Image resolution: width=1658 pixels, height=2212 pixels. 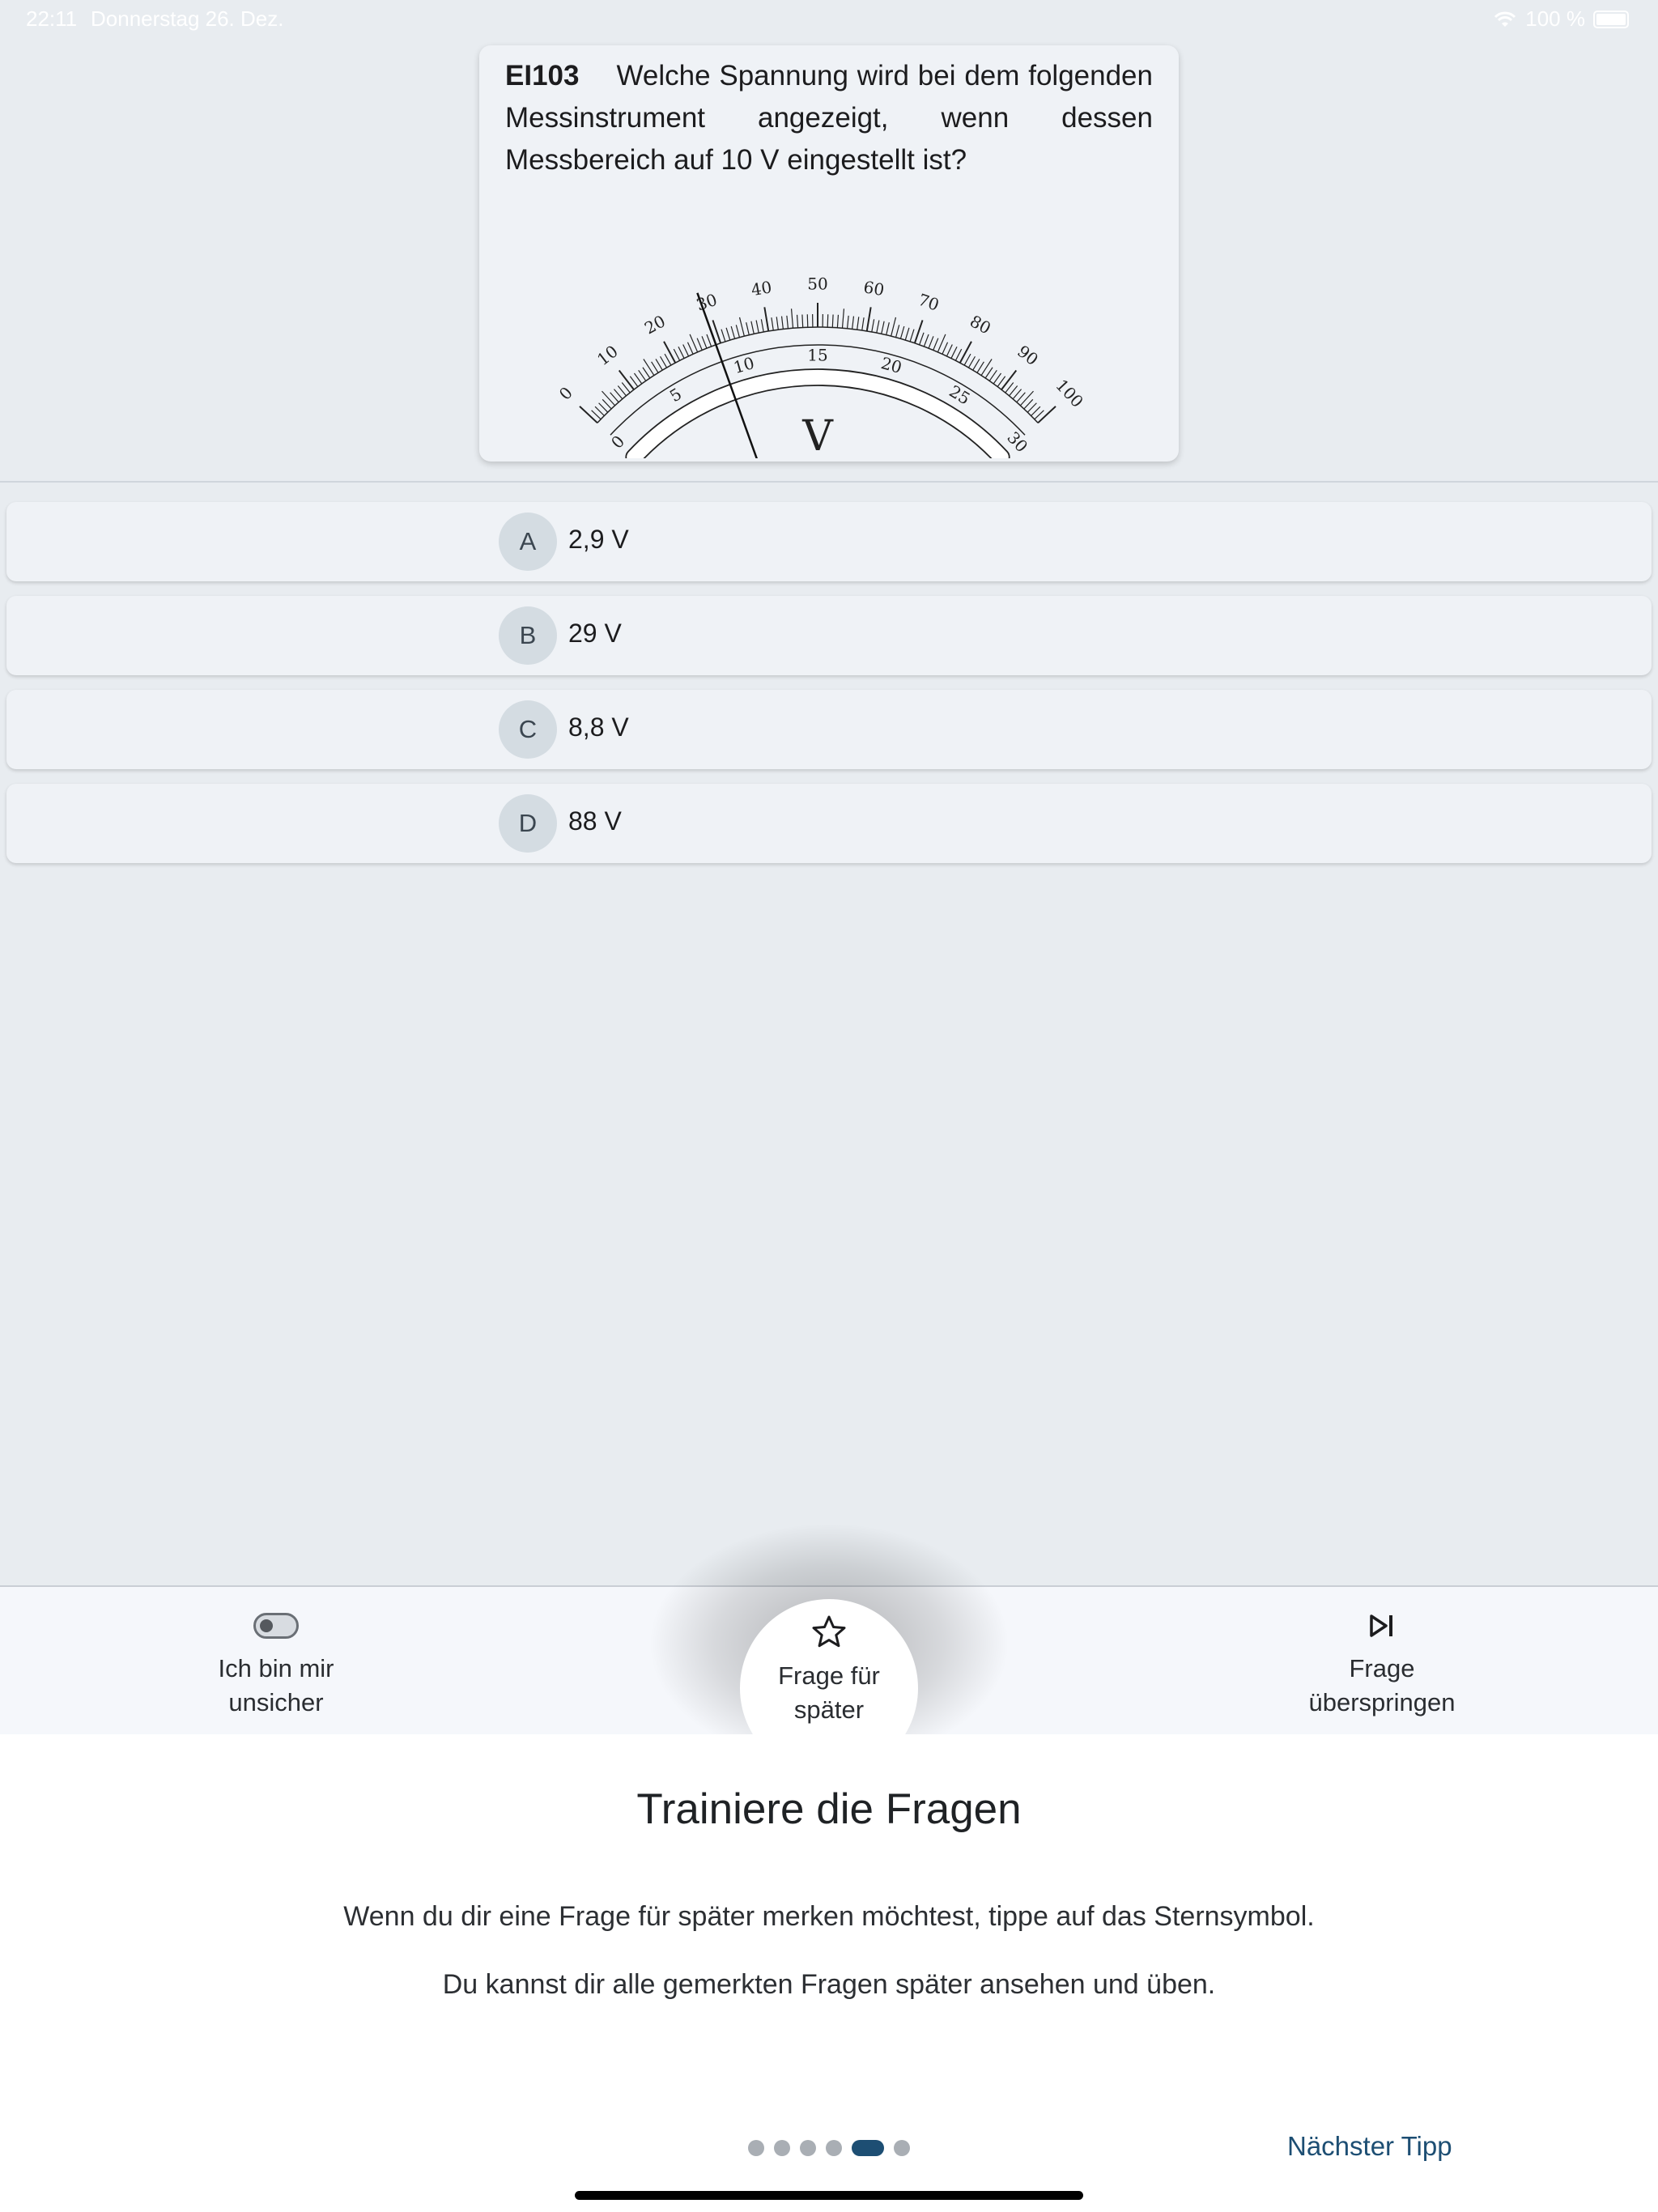 I want to click on battery-percent: 100 %, so click(x=1555, y=19).